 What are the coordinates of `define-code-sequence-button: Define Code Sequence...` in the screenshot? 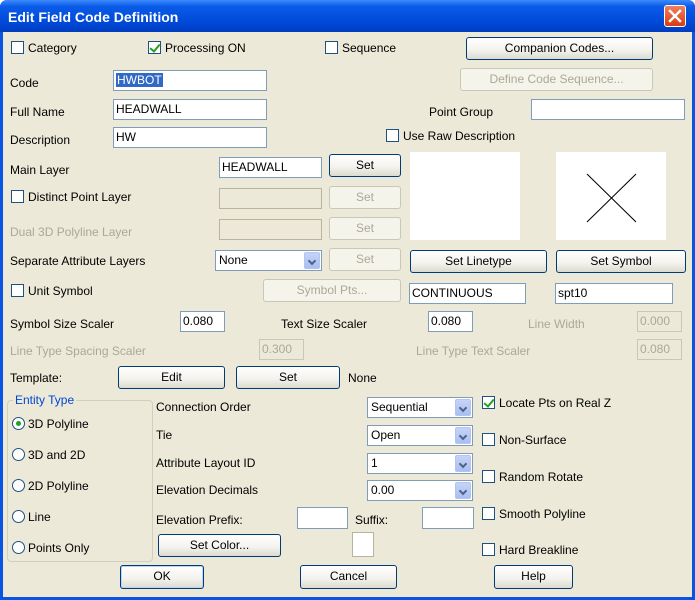 It's located at (556, 79).